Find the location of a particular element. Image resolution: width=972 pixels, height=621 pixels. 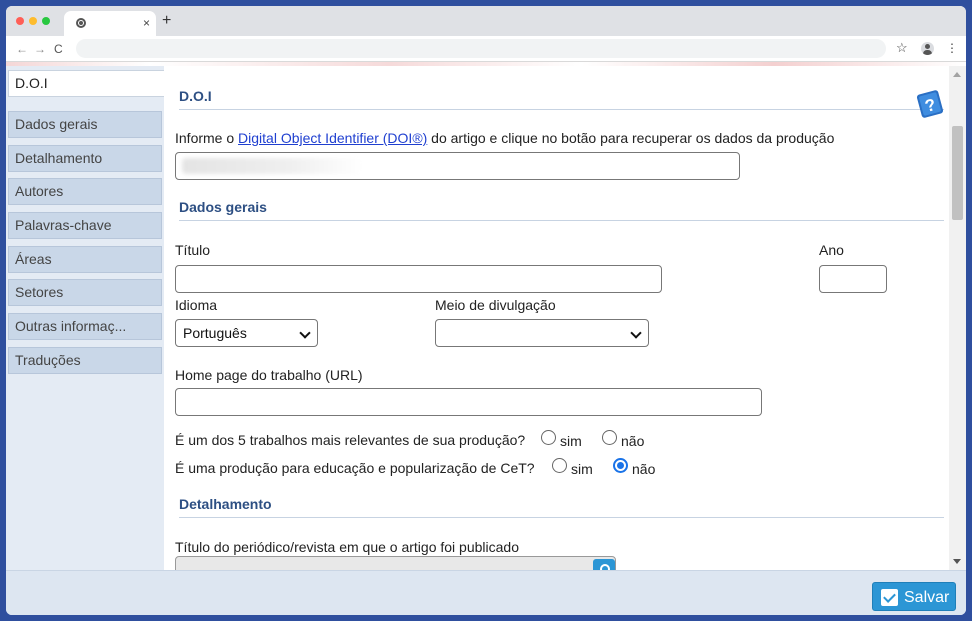

profile-avatar-icon is located at coordinates (927, 48).